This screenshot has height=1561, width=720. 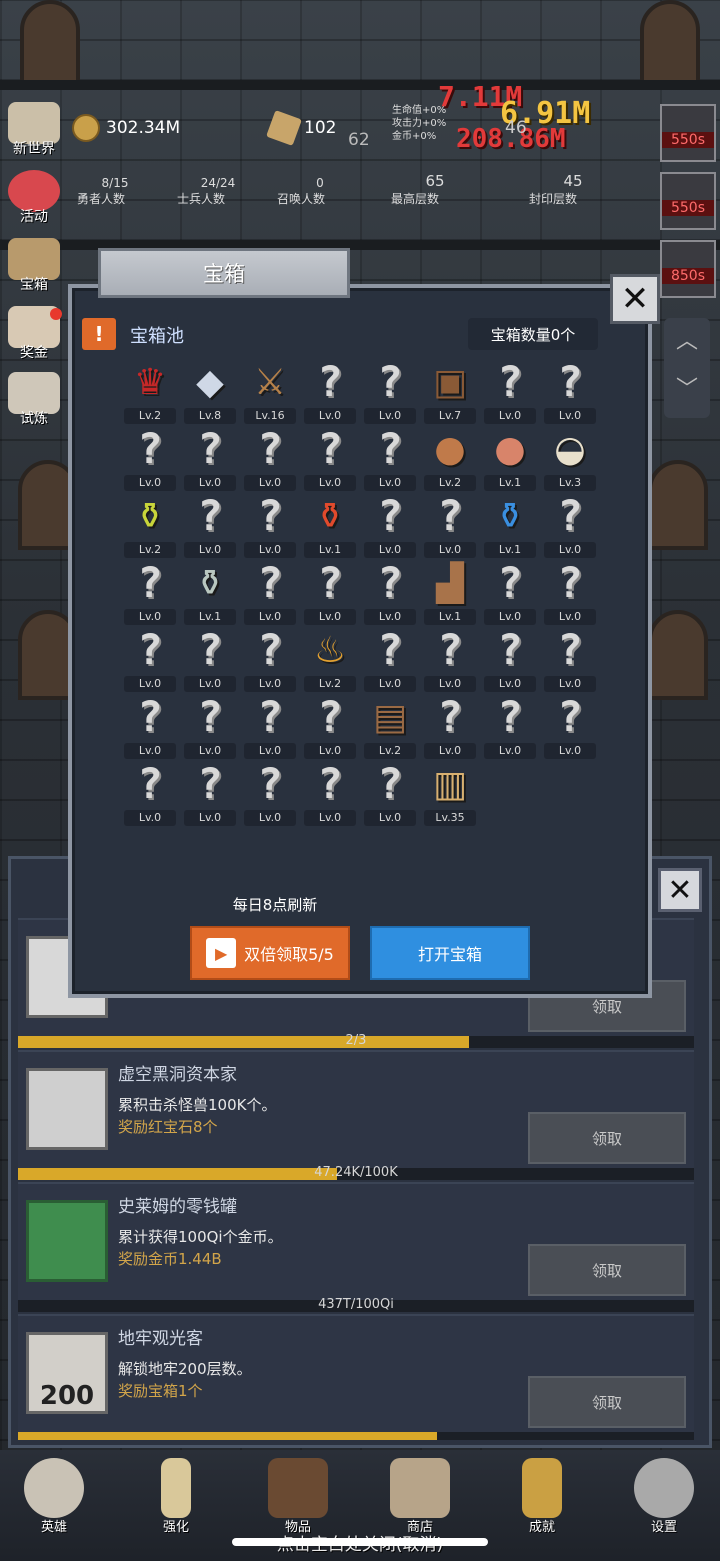 I want to click on home-indicator, so click(x=360, y=1542).